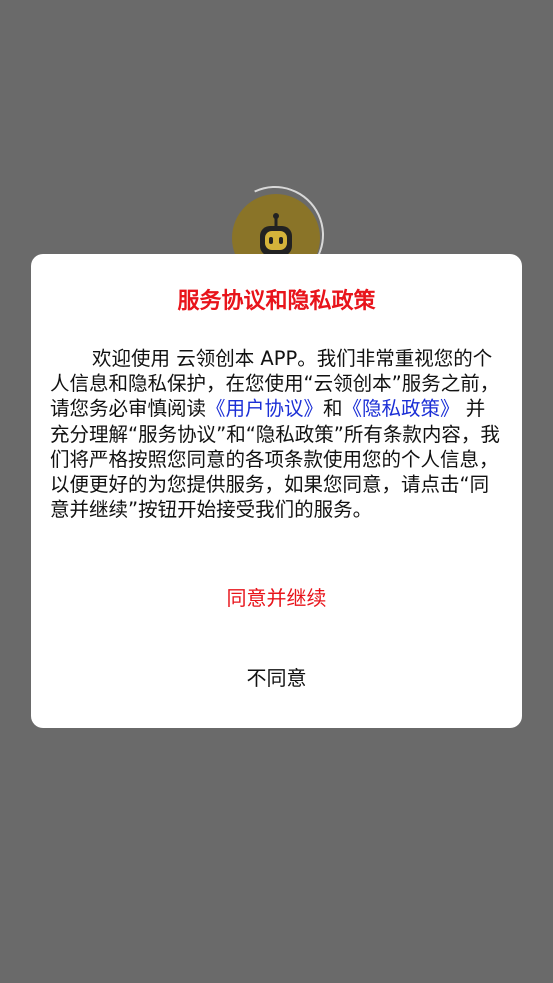  What do you see at coordinates (276, 234) in the screenshot?
I see `robot-icon` at bounding box center [276, 234].